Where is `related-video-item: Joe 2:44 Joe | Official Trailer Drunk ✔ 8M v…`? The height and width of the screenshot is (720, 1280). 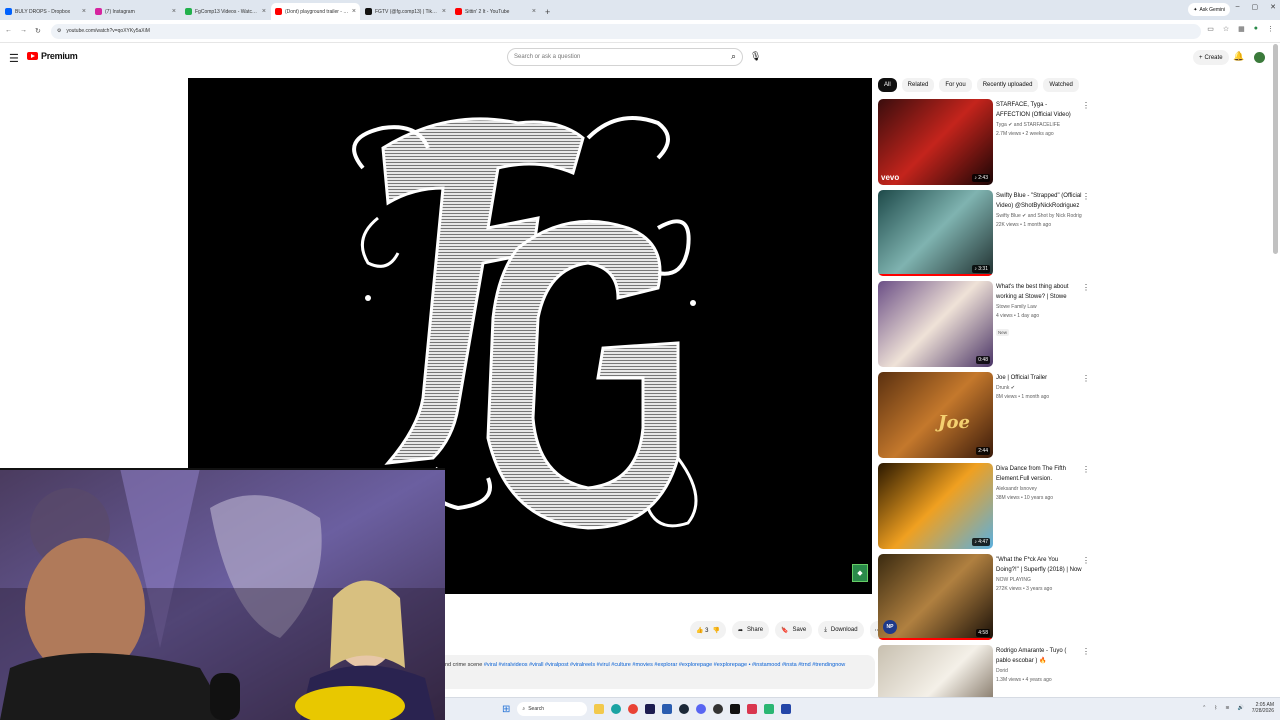
related-video-item: Joe 2:44 Joe | Official Trailer Drunk ✔ 8M v… is located at coordinates (984, 415).